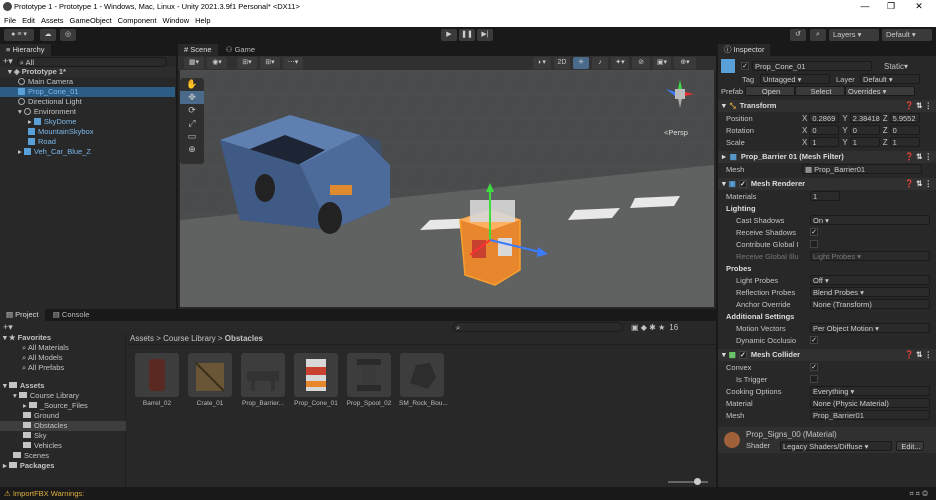 This screenshot has height=500, width=936. What do you see at coordinates (369, 380) in the screenshot?
I see `asset-item: Prop_Spool_02` at bounding box center [369, 380].